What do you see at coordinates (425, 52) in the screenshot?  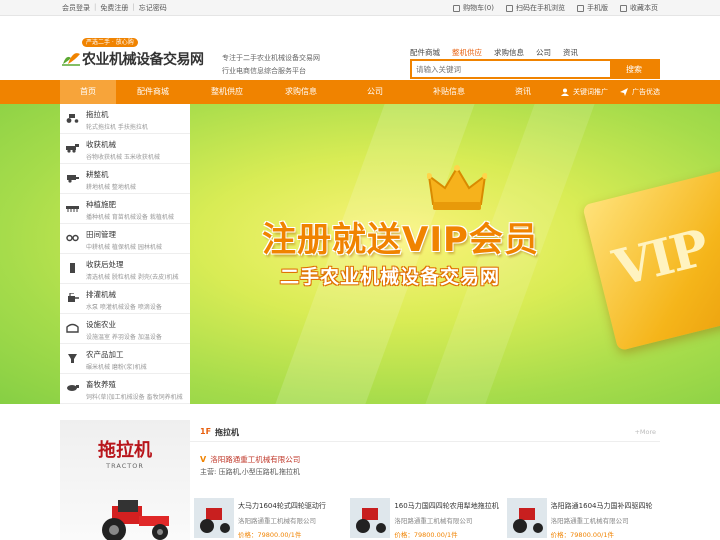 I see `quick-link-parts: 配件商城` at bounding box center [425, 52].